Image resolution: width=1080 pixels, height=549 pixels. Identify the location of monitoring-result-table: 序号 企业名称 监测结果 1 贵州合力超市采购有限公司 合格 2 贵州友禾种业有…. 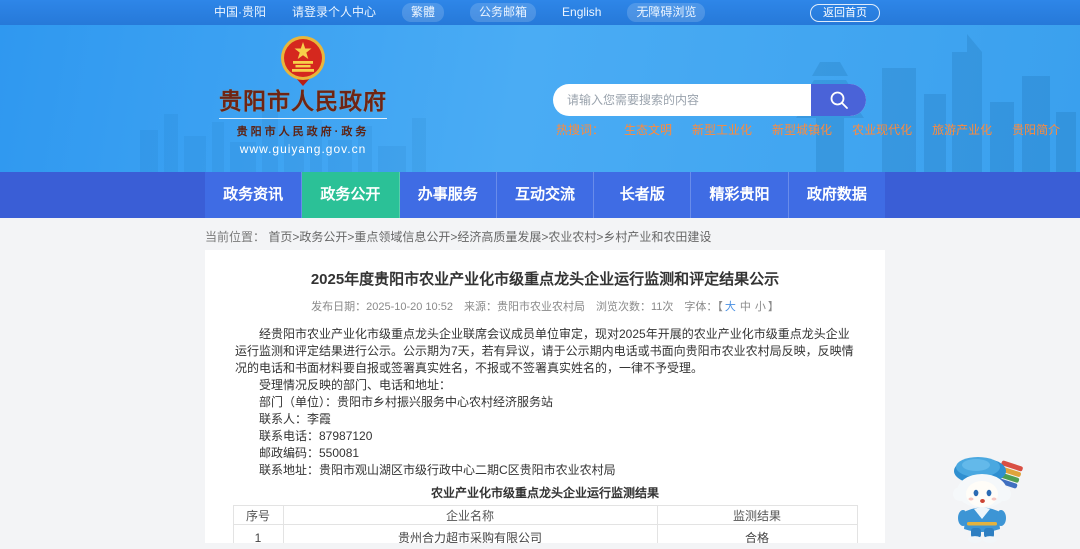
(545, 524).